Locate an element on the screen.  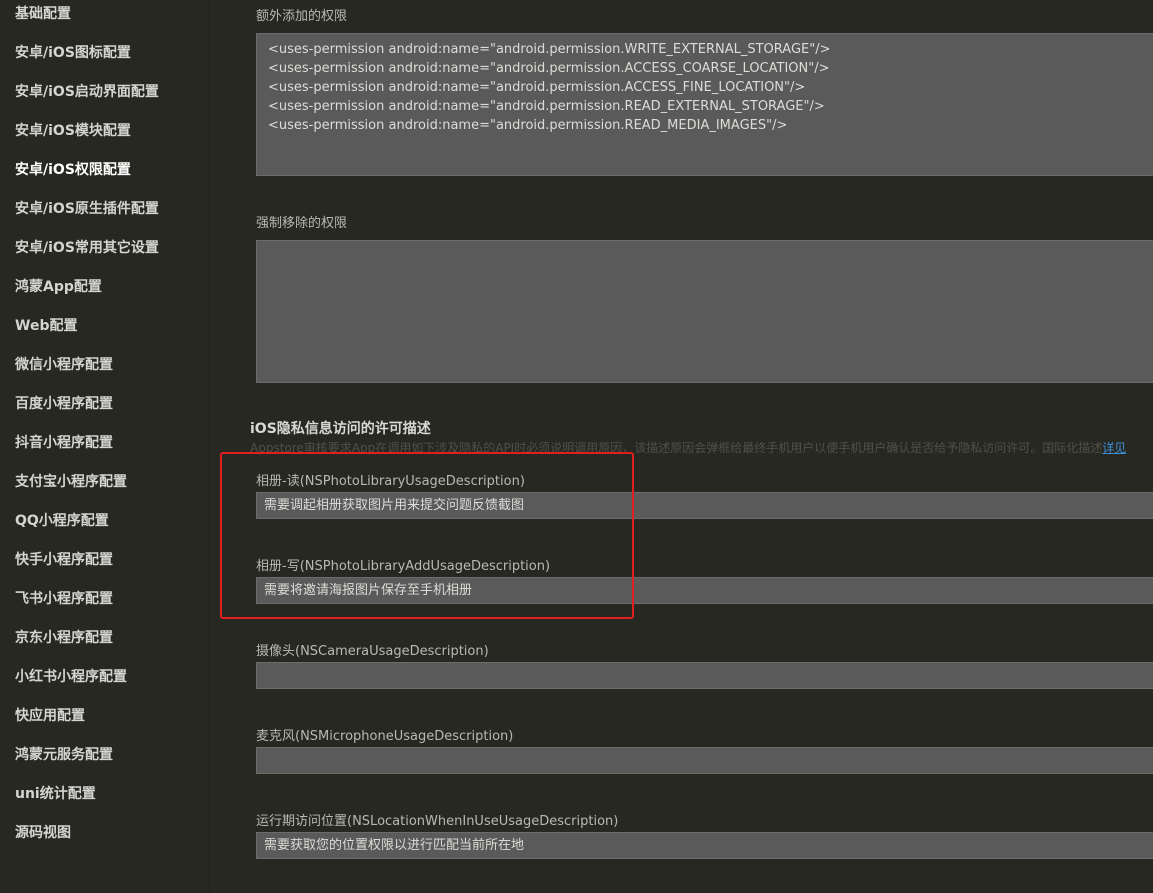
photo-write-label: 相册-写(NSPhotoLibraryAddUsageDescription) is located at coordinates (403, 566).